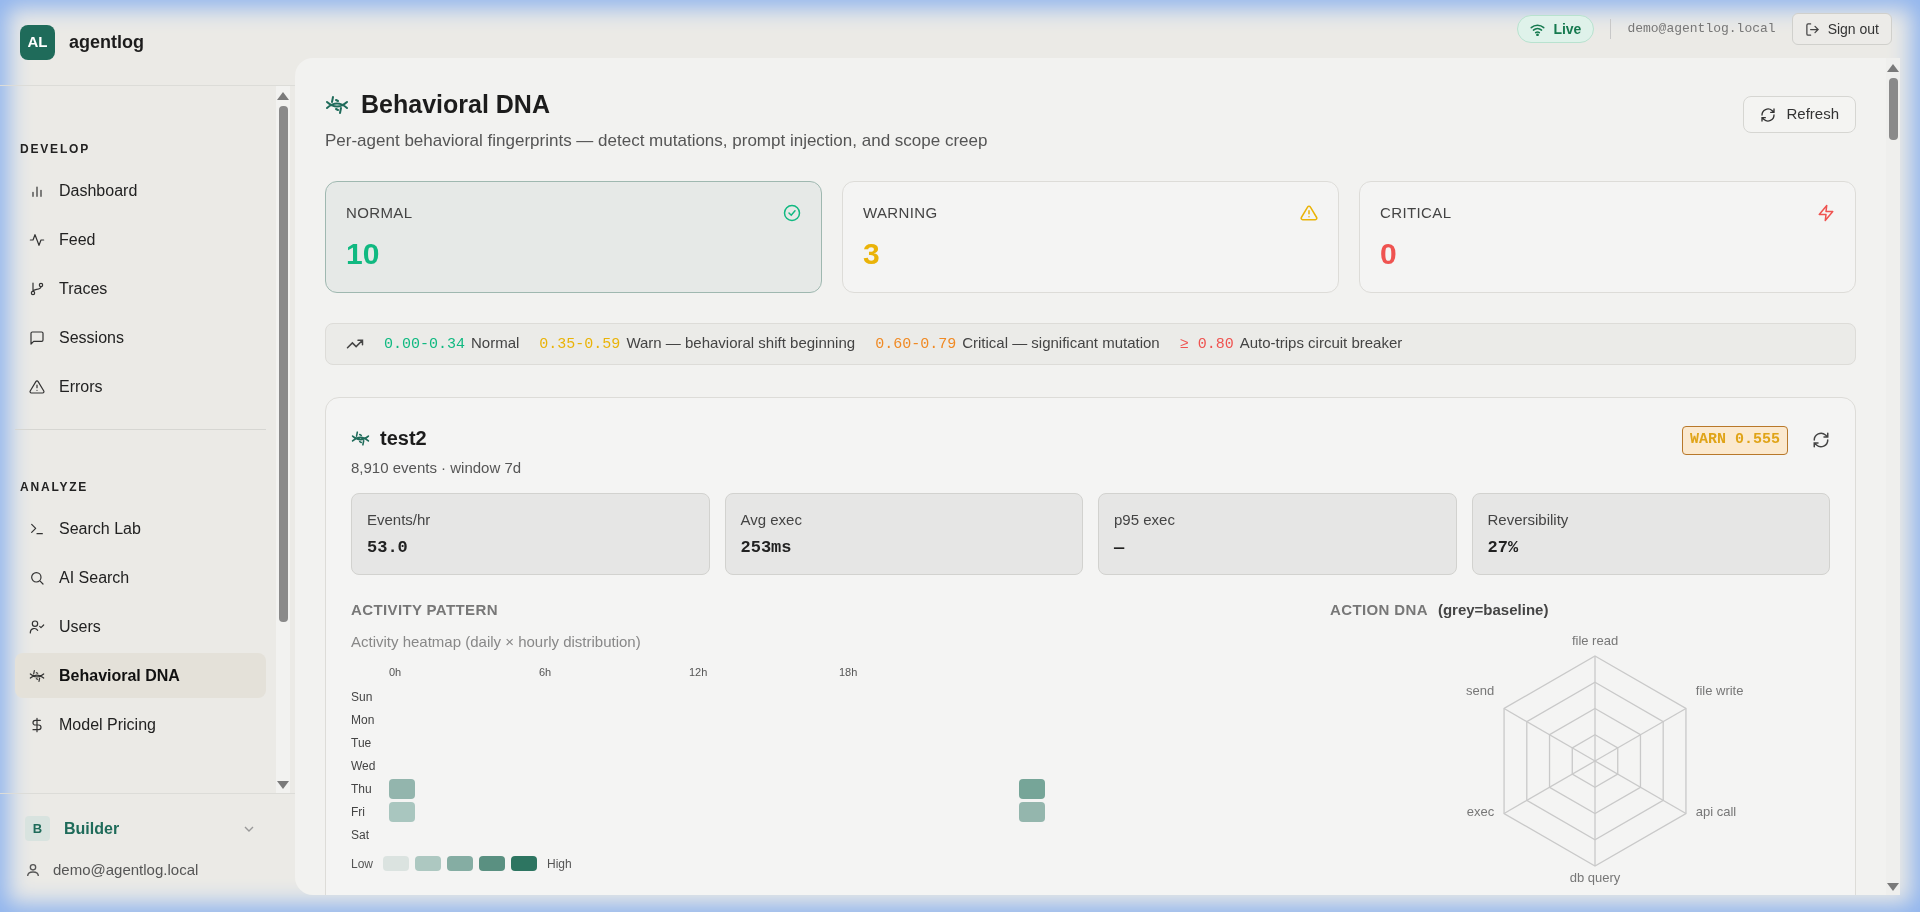 The image size is (1920, 912). I want to click on stat-card: CRITICAL 0, so click(1607, 237).